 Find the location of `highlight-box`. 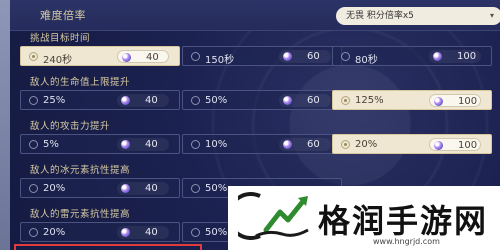

highlight-box is located at coordinates (108, 247).